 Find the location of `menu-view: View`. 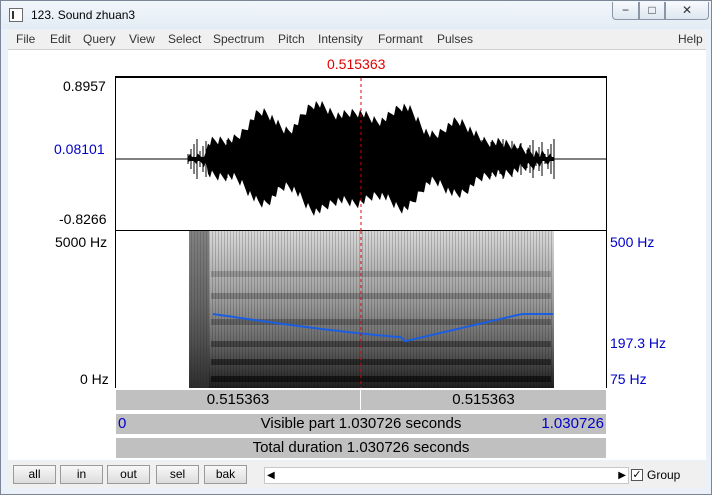

menu-view: View is located at coordinates (142, 39).